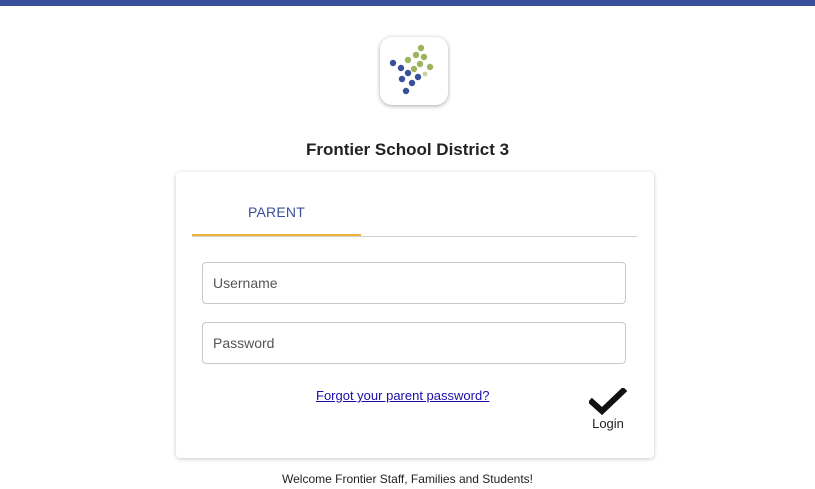  What do you see at coordinates (407, 3) in the screenshot?
I see `top-accent-bar` at bounding box center [407, 3].